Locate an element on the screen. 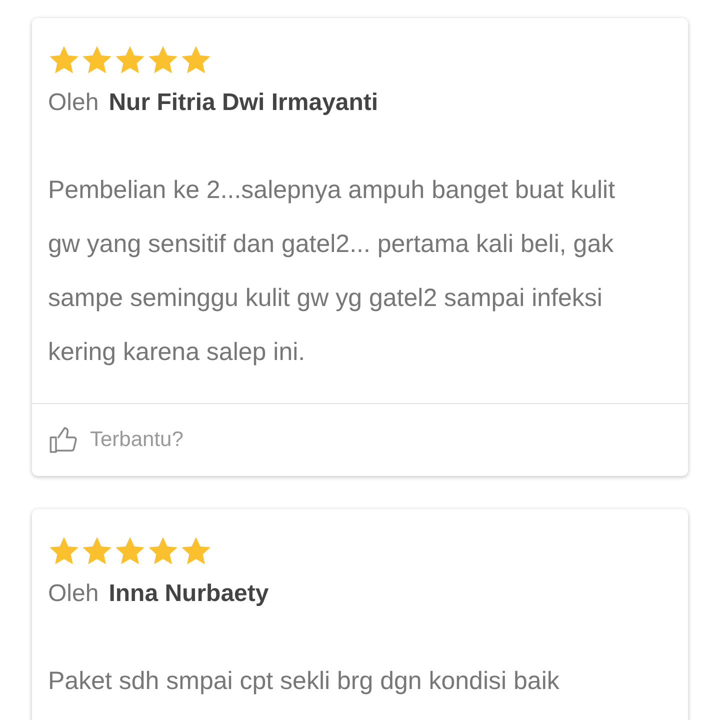  review-text: Paket sdh smpai cpt sekli brg dgn kondisi baik is located at coordinates (304, 681).